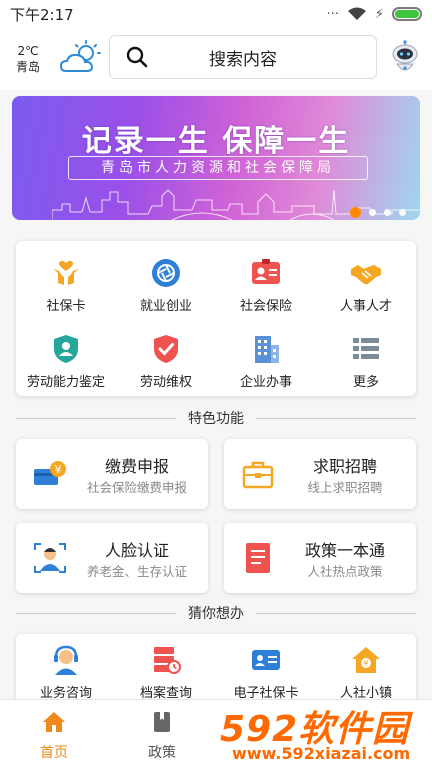  Describe the element at coordinates (27, 67) in the screenshot. I see `city-name: 青岛` at that location.